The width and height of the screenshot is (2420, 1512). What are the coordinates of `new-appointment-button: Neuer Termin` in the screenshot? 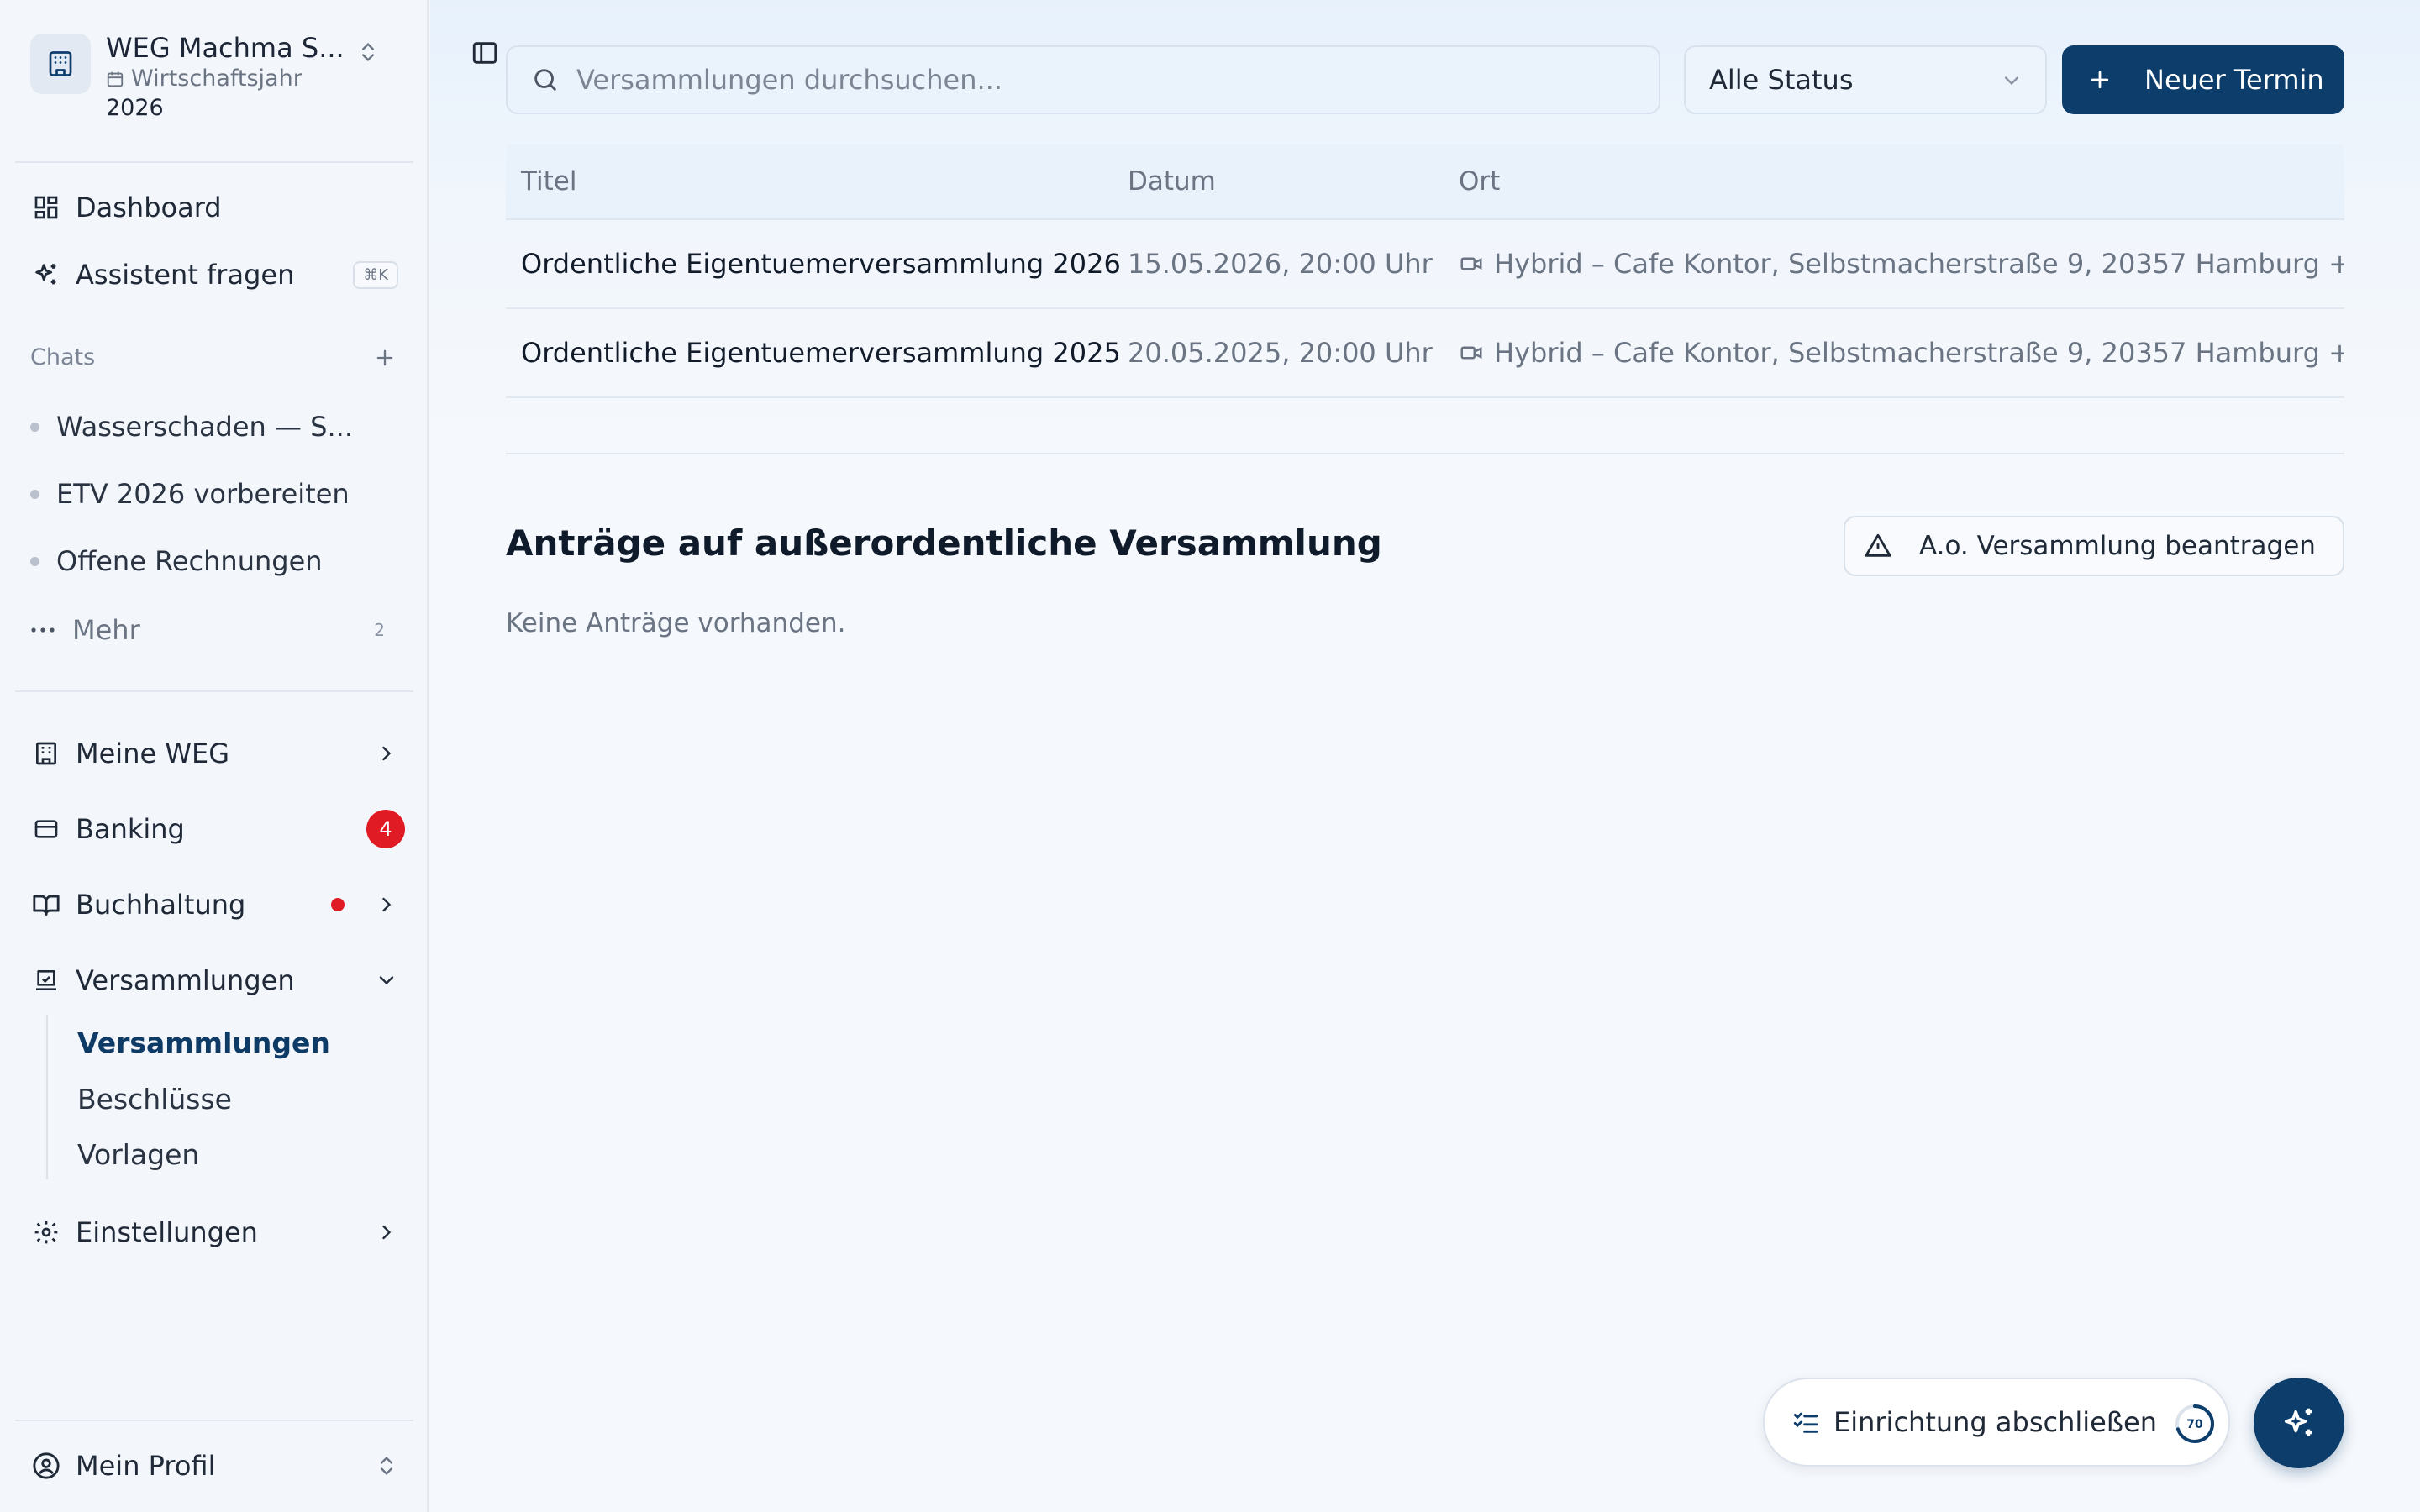 It's located at (2203, 79).